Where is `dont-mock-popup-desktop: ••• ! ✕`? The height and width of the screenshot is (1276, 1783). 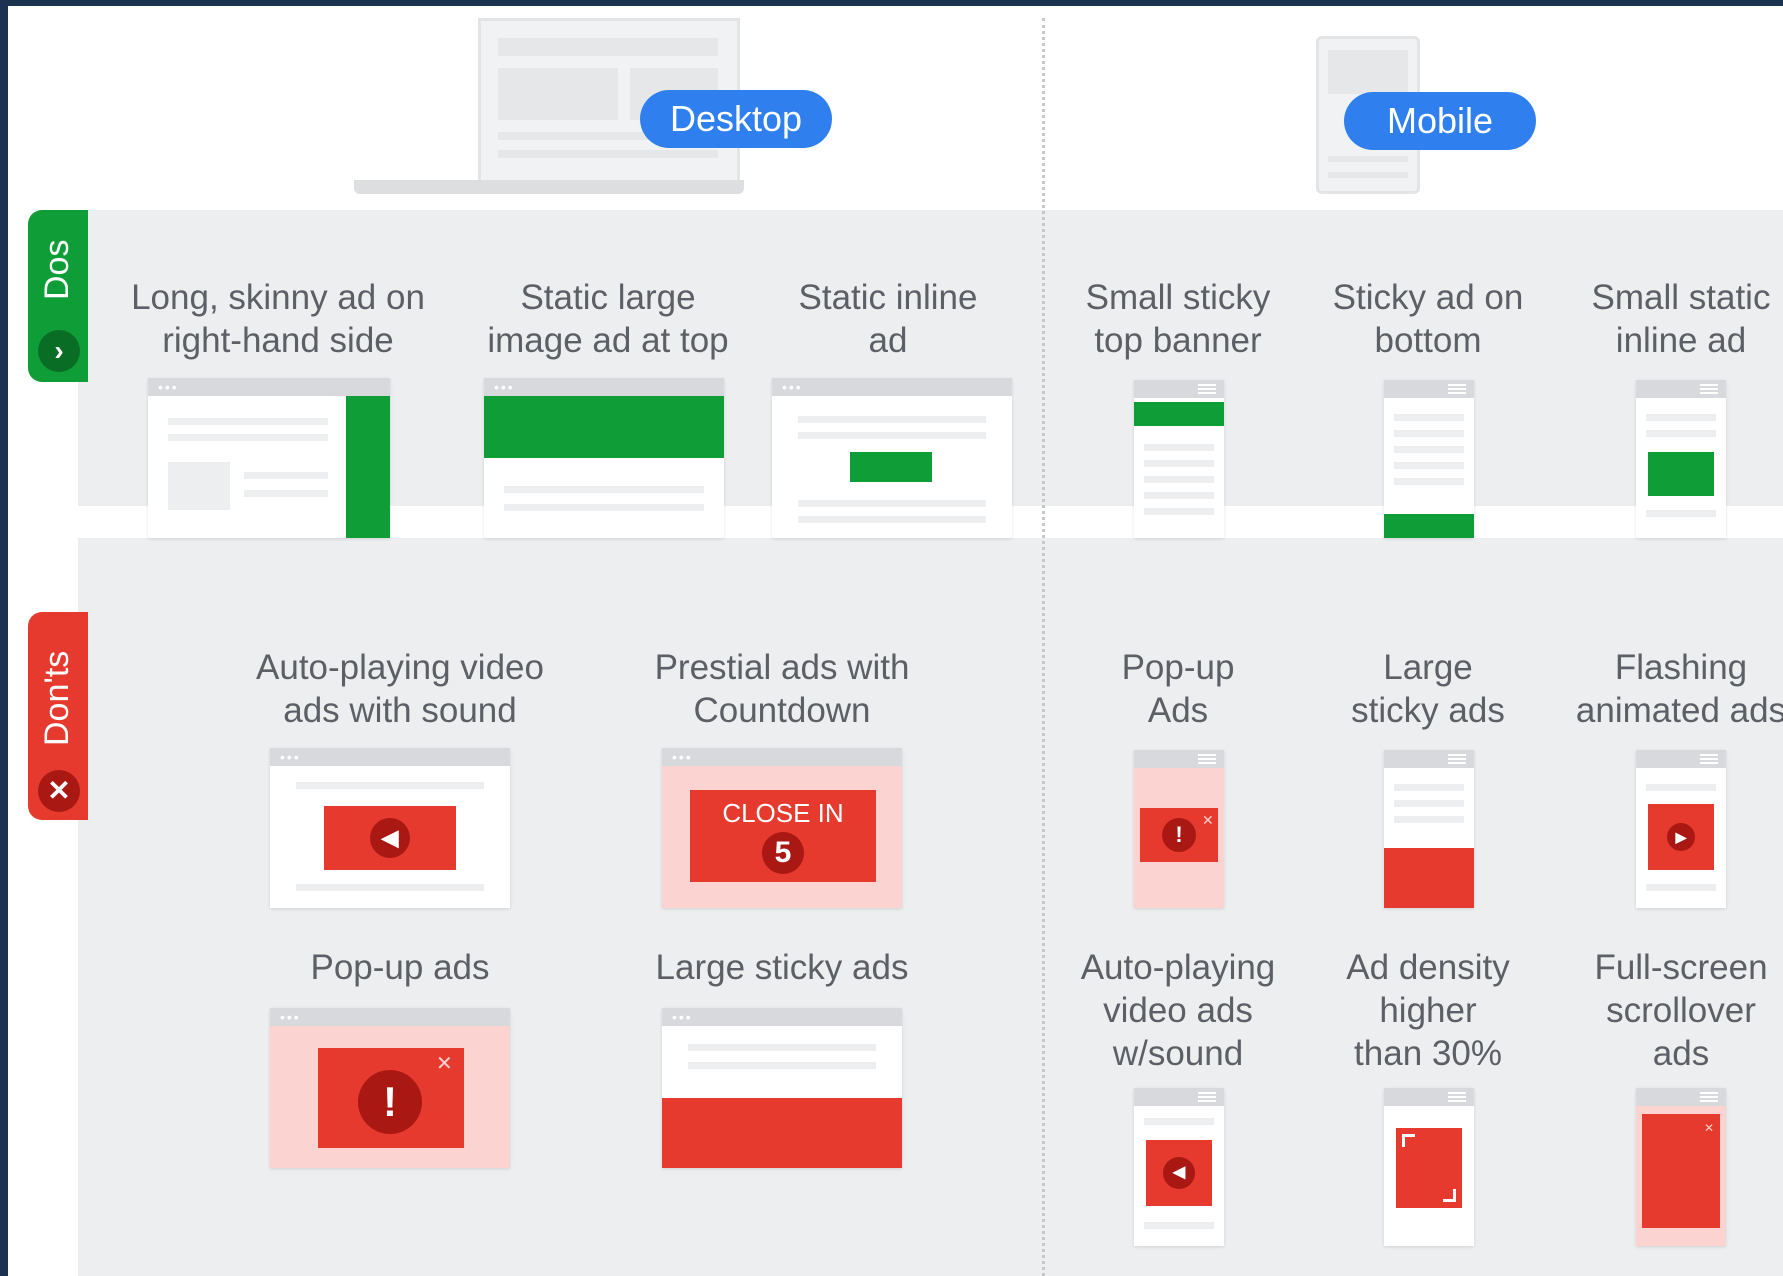
dont-mock-popup-desktop: ••• ! ✕ is located at coordinates (390, 1088).